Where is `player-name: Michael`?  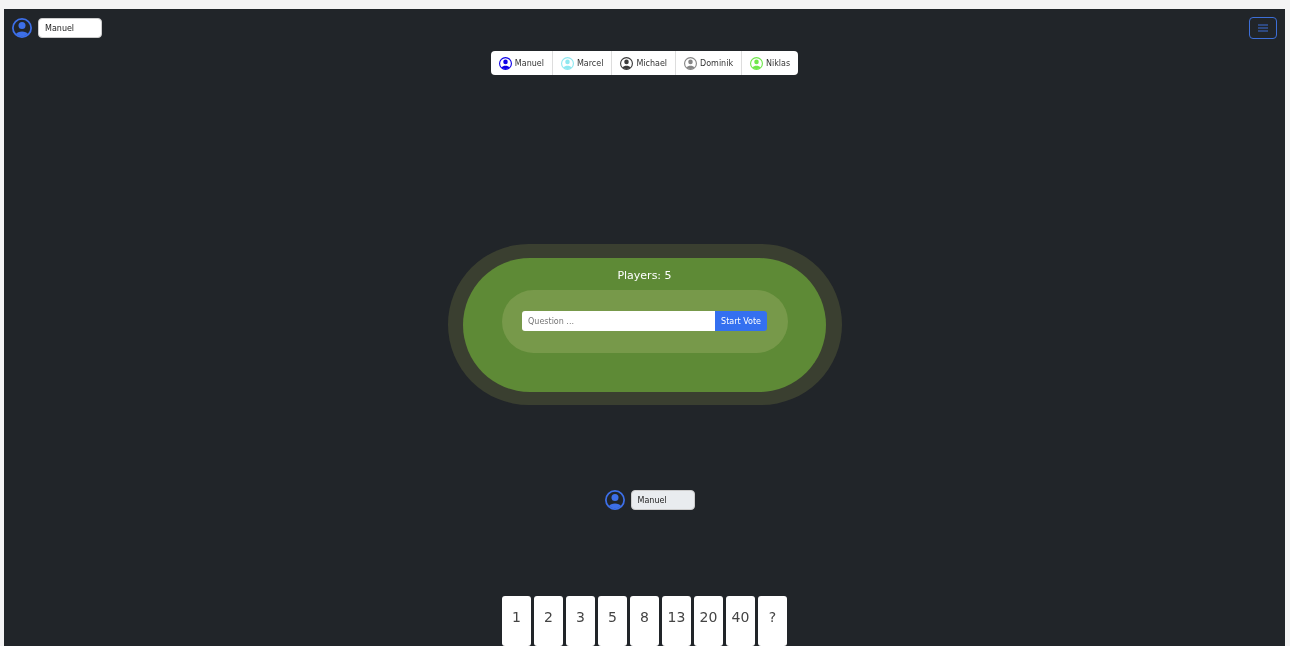 player-name: Michael is located at coordinates (652, 63).